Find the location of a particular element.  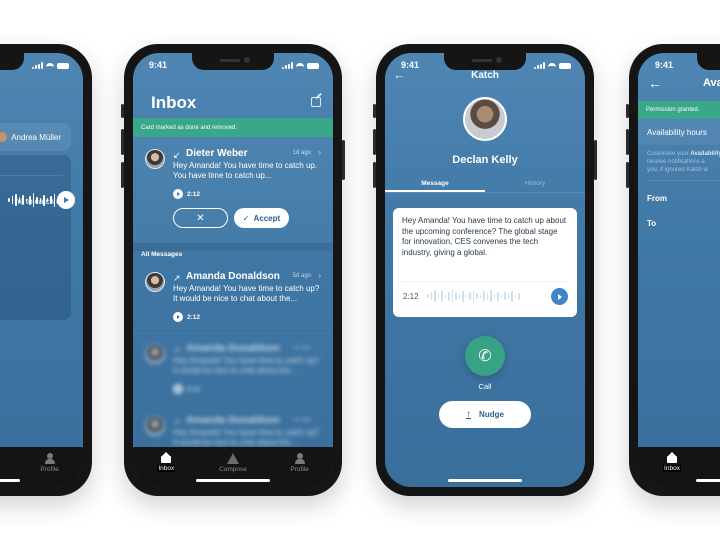

tab-history: History is located at coordinates (535, 184).